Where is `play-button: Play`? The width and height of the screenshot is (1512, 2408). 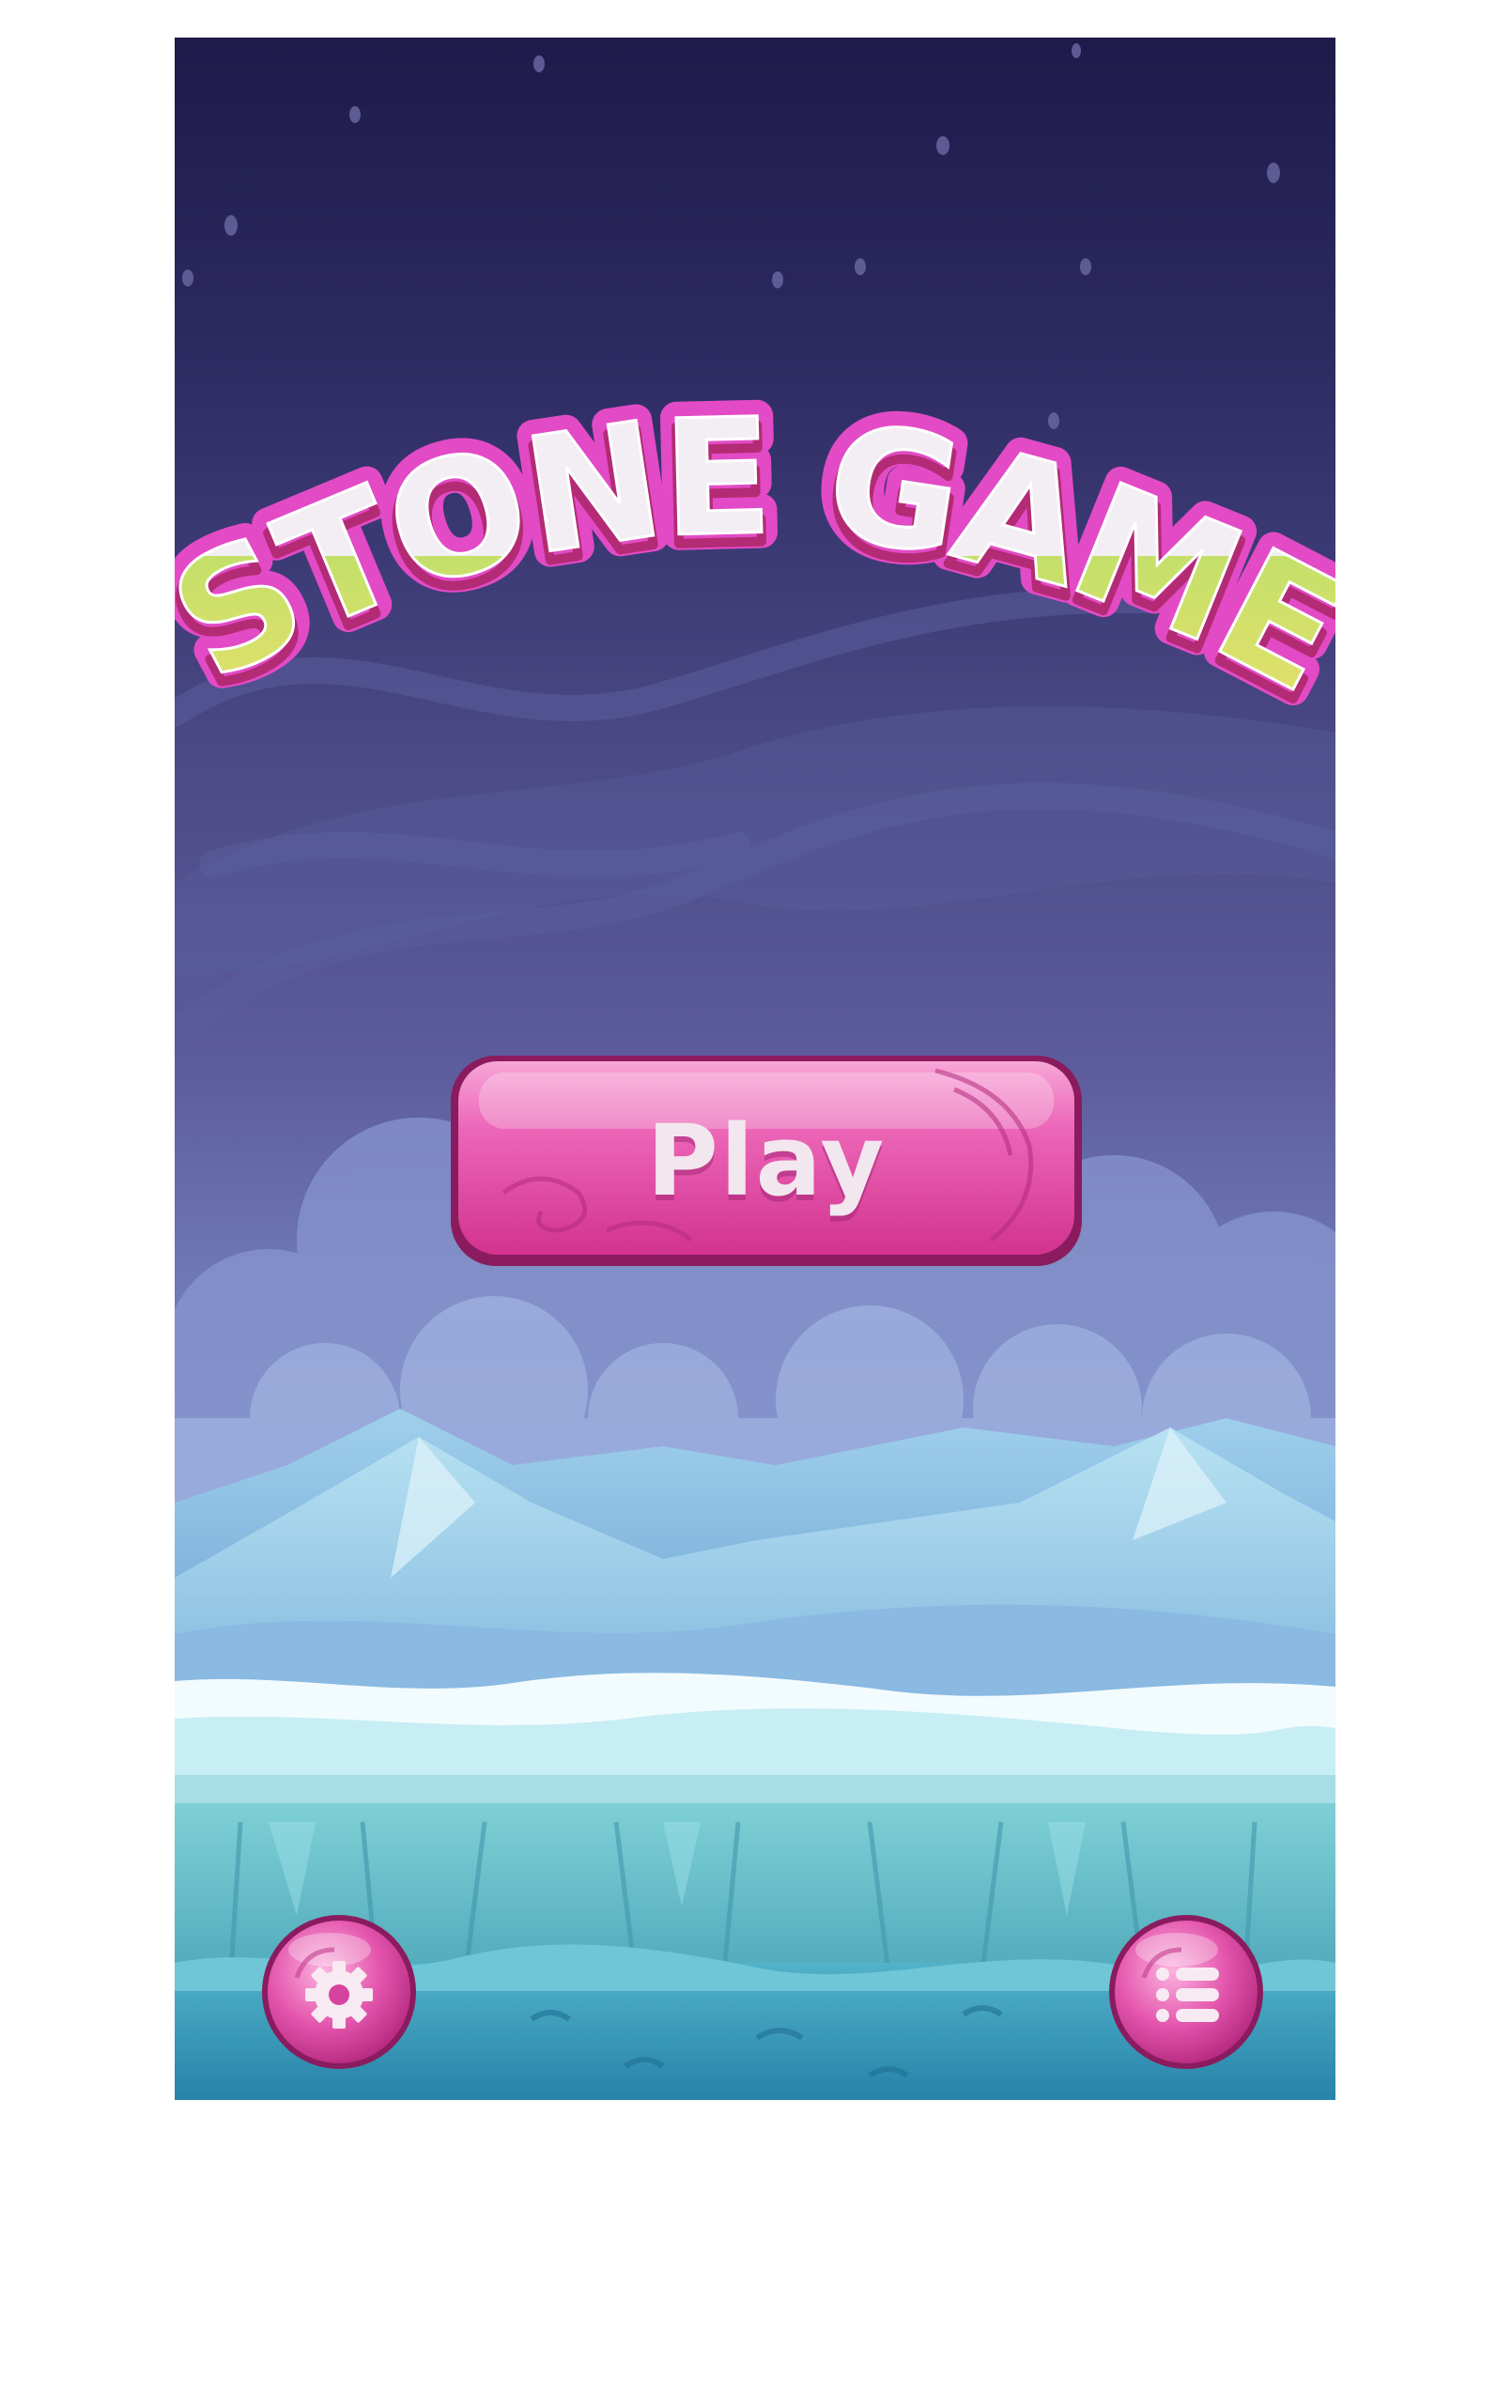
play-button: Play is located at coordinates (767, 1161).